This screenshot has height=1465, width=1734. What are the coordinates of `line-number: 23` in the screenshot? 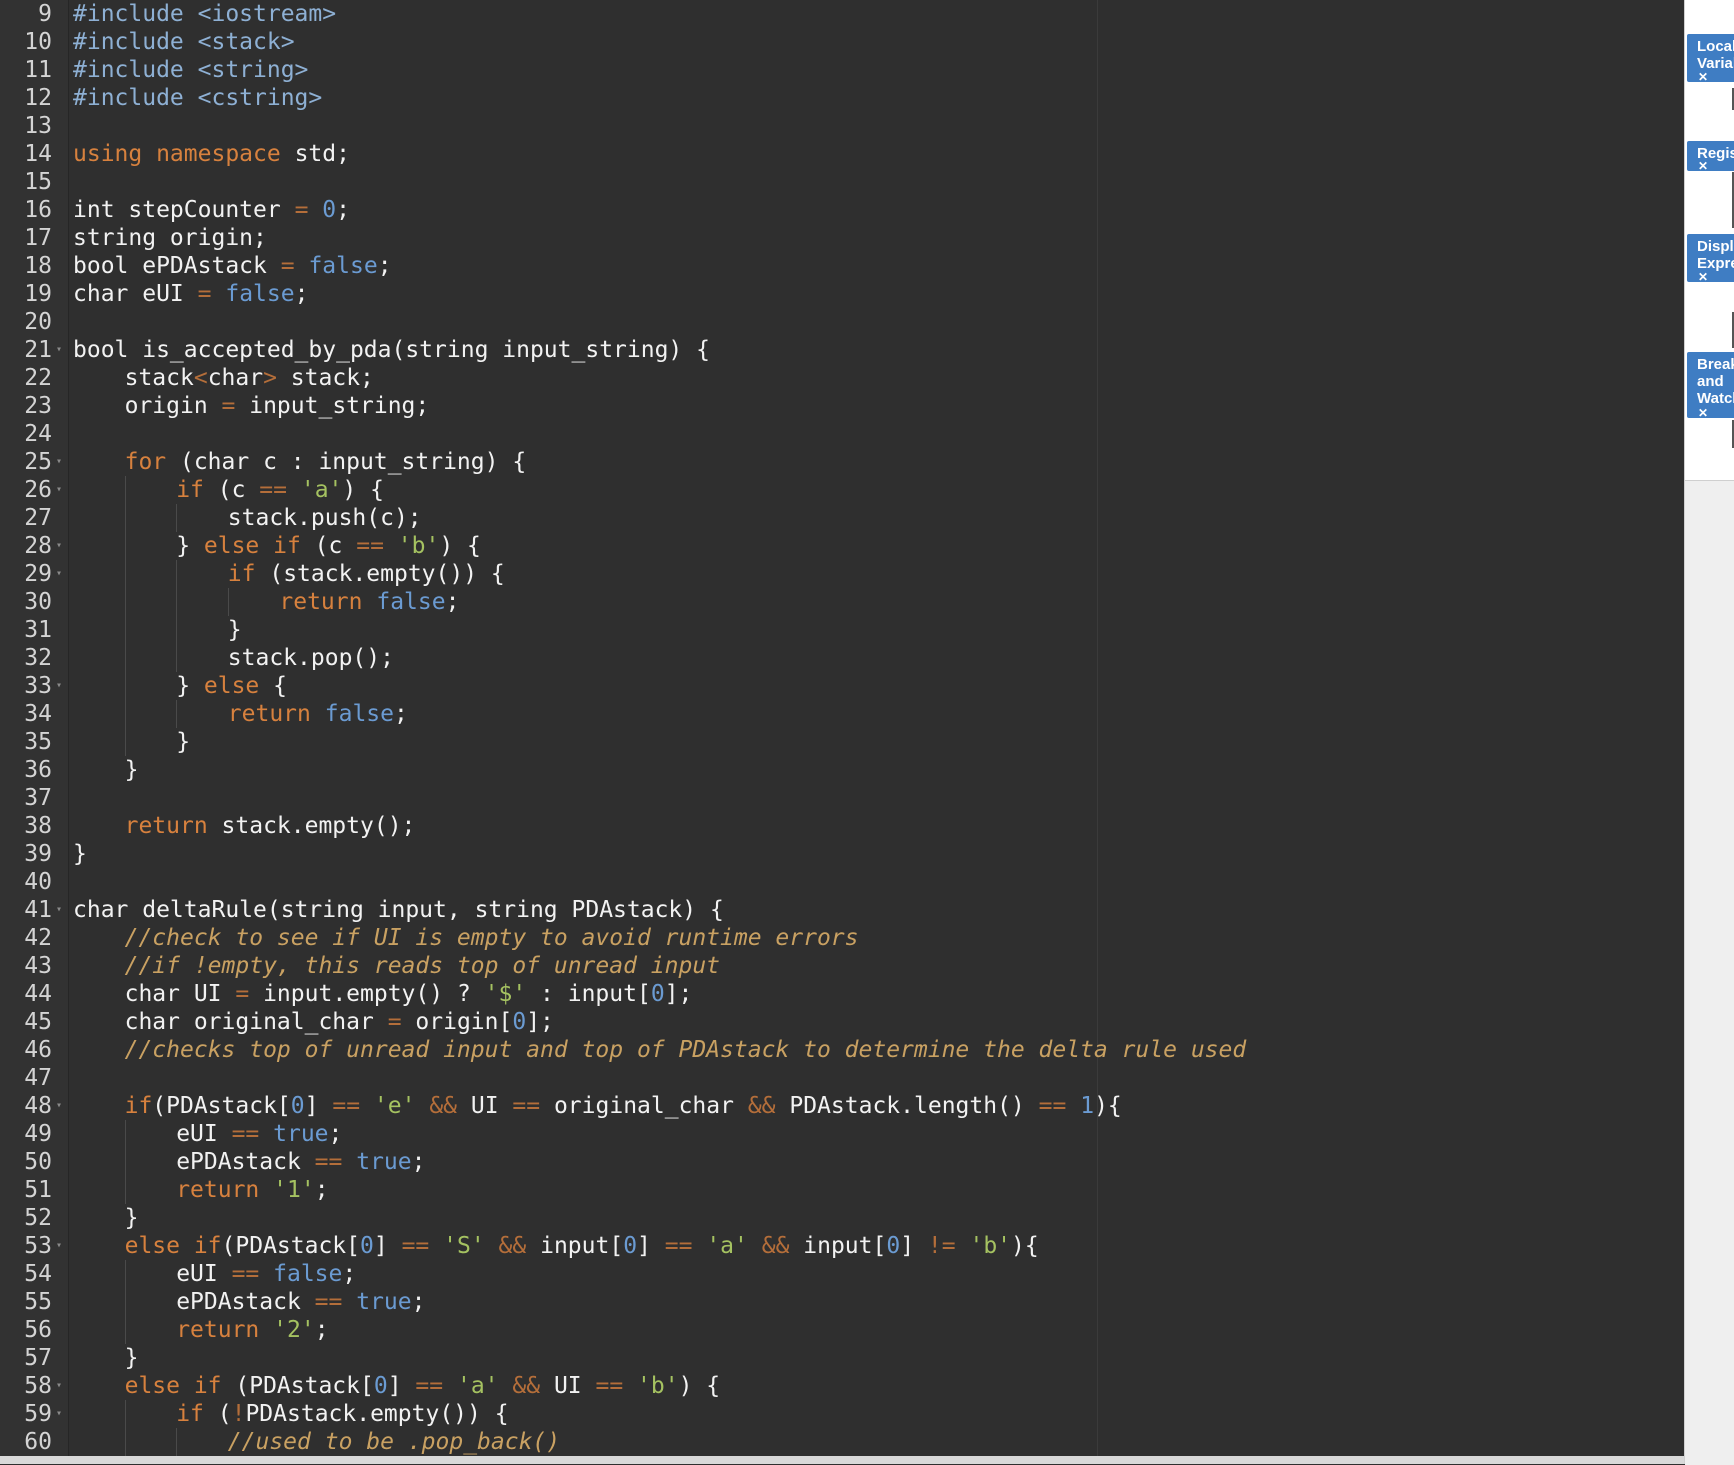 It's located at (26, 406).